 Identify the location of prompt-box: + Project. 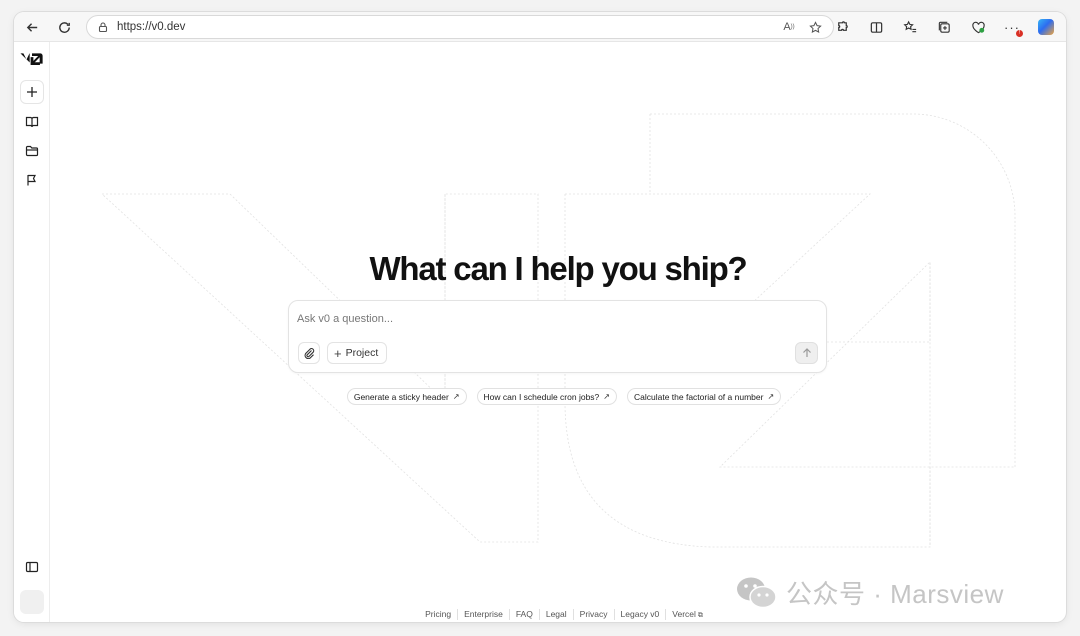
(557, 336).